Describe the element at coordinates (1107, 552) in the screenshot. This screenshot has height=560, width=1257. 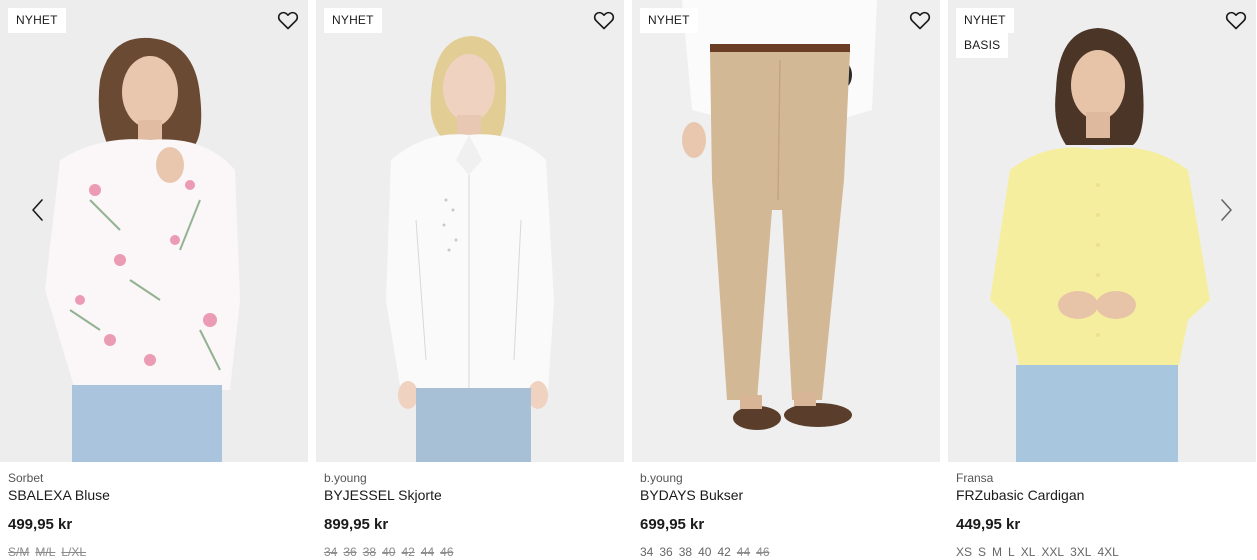
I see `size-option: 4XL` at that location.